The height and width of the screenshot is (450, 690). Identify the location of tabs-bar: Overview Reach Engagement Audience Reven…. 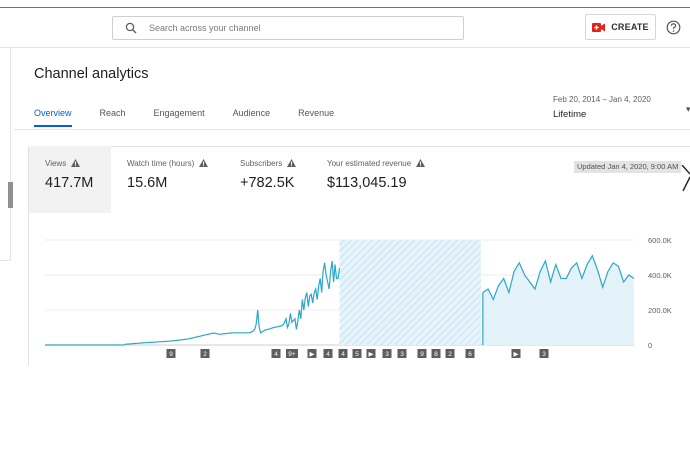
(198, 117).